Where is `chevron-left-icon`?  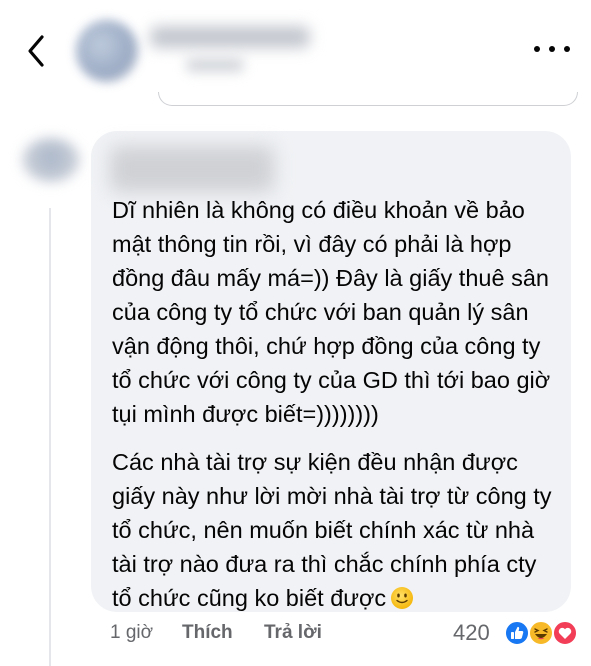
chevron-left-icon is located at coordinates (36, 51).